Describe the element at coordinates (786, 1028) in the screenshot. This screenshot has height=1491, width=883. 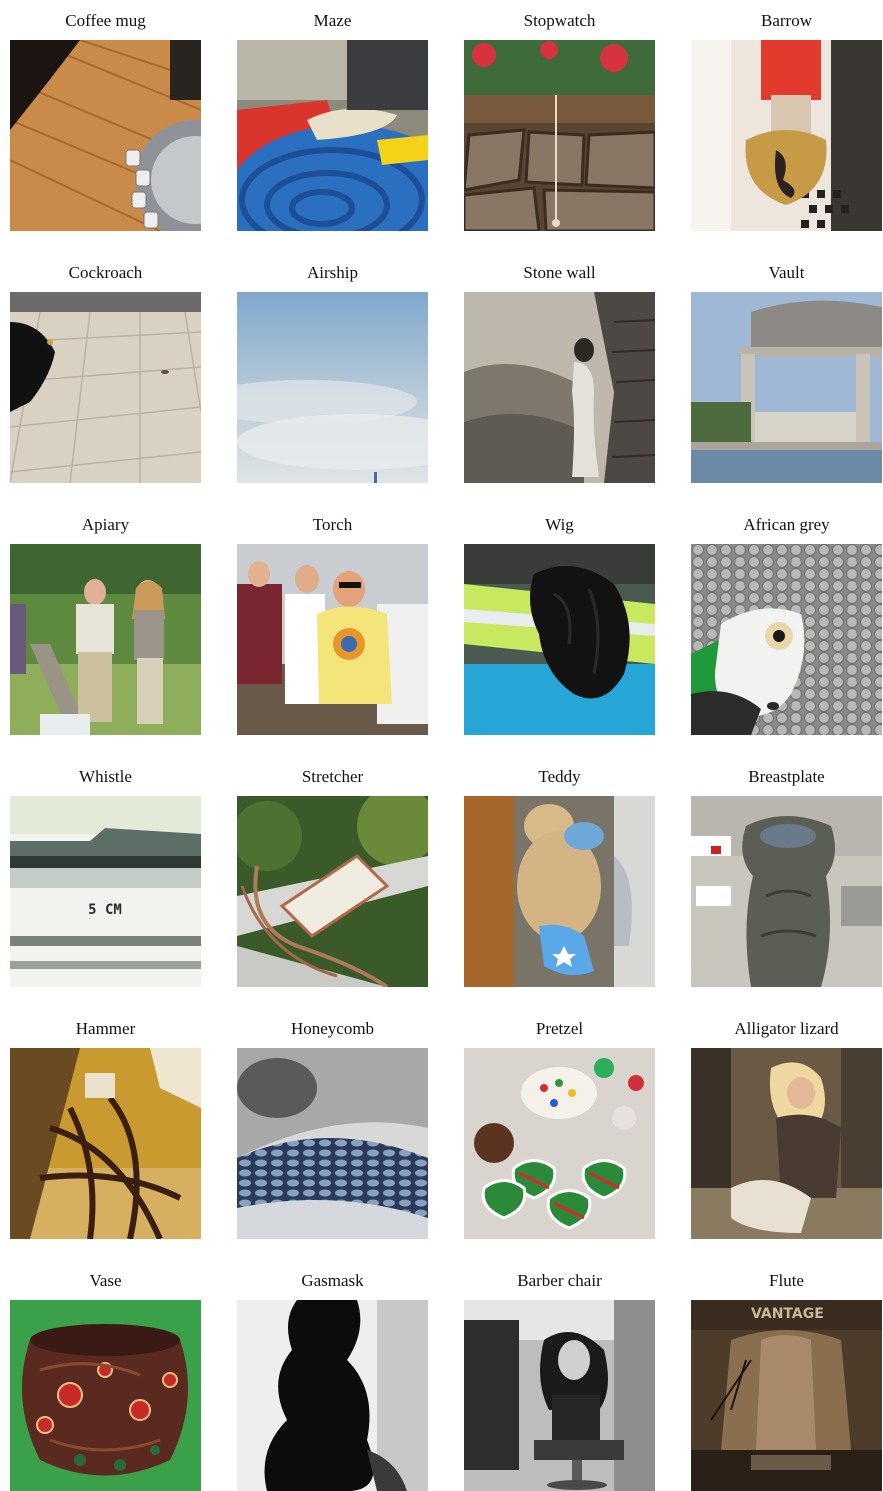
I see `caption-alligator-lizard: Alligator lizard` at that location.